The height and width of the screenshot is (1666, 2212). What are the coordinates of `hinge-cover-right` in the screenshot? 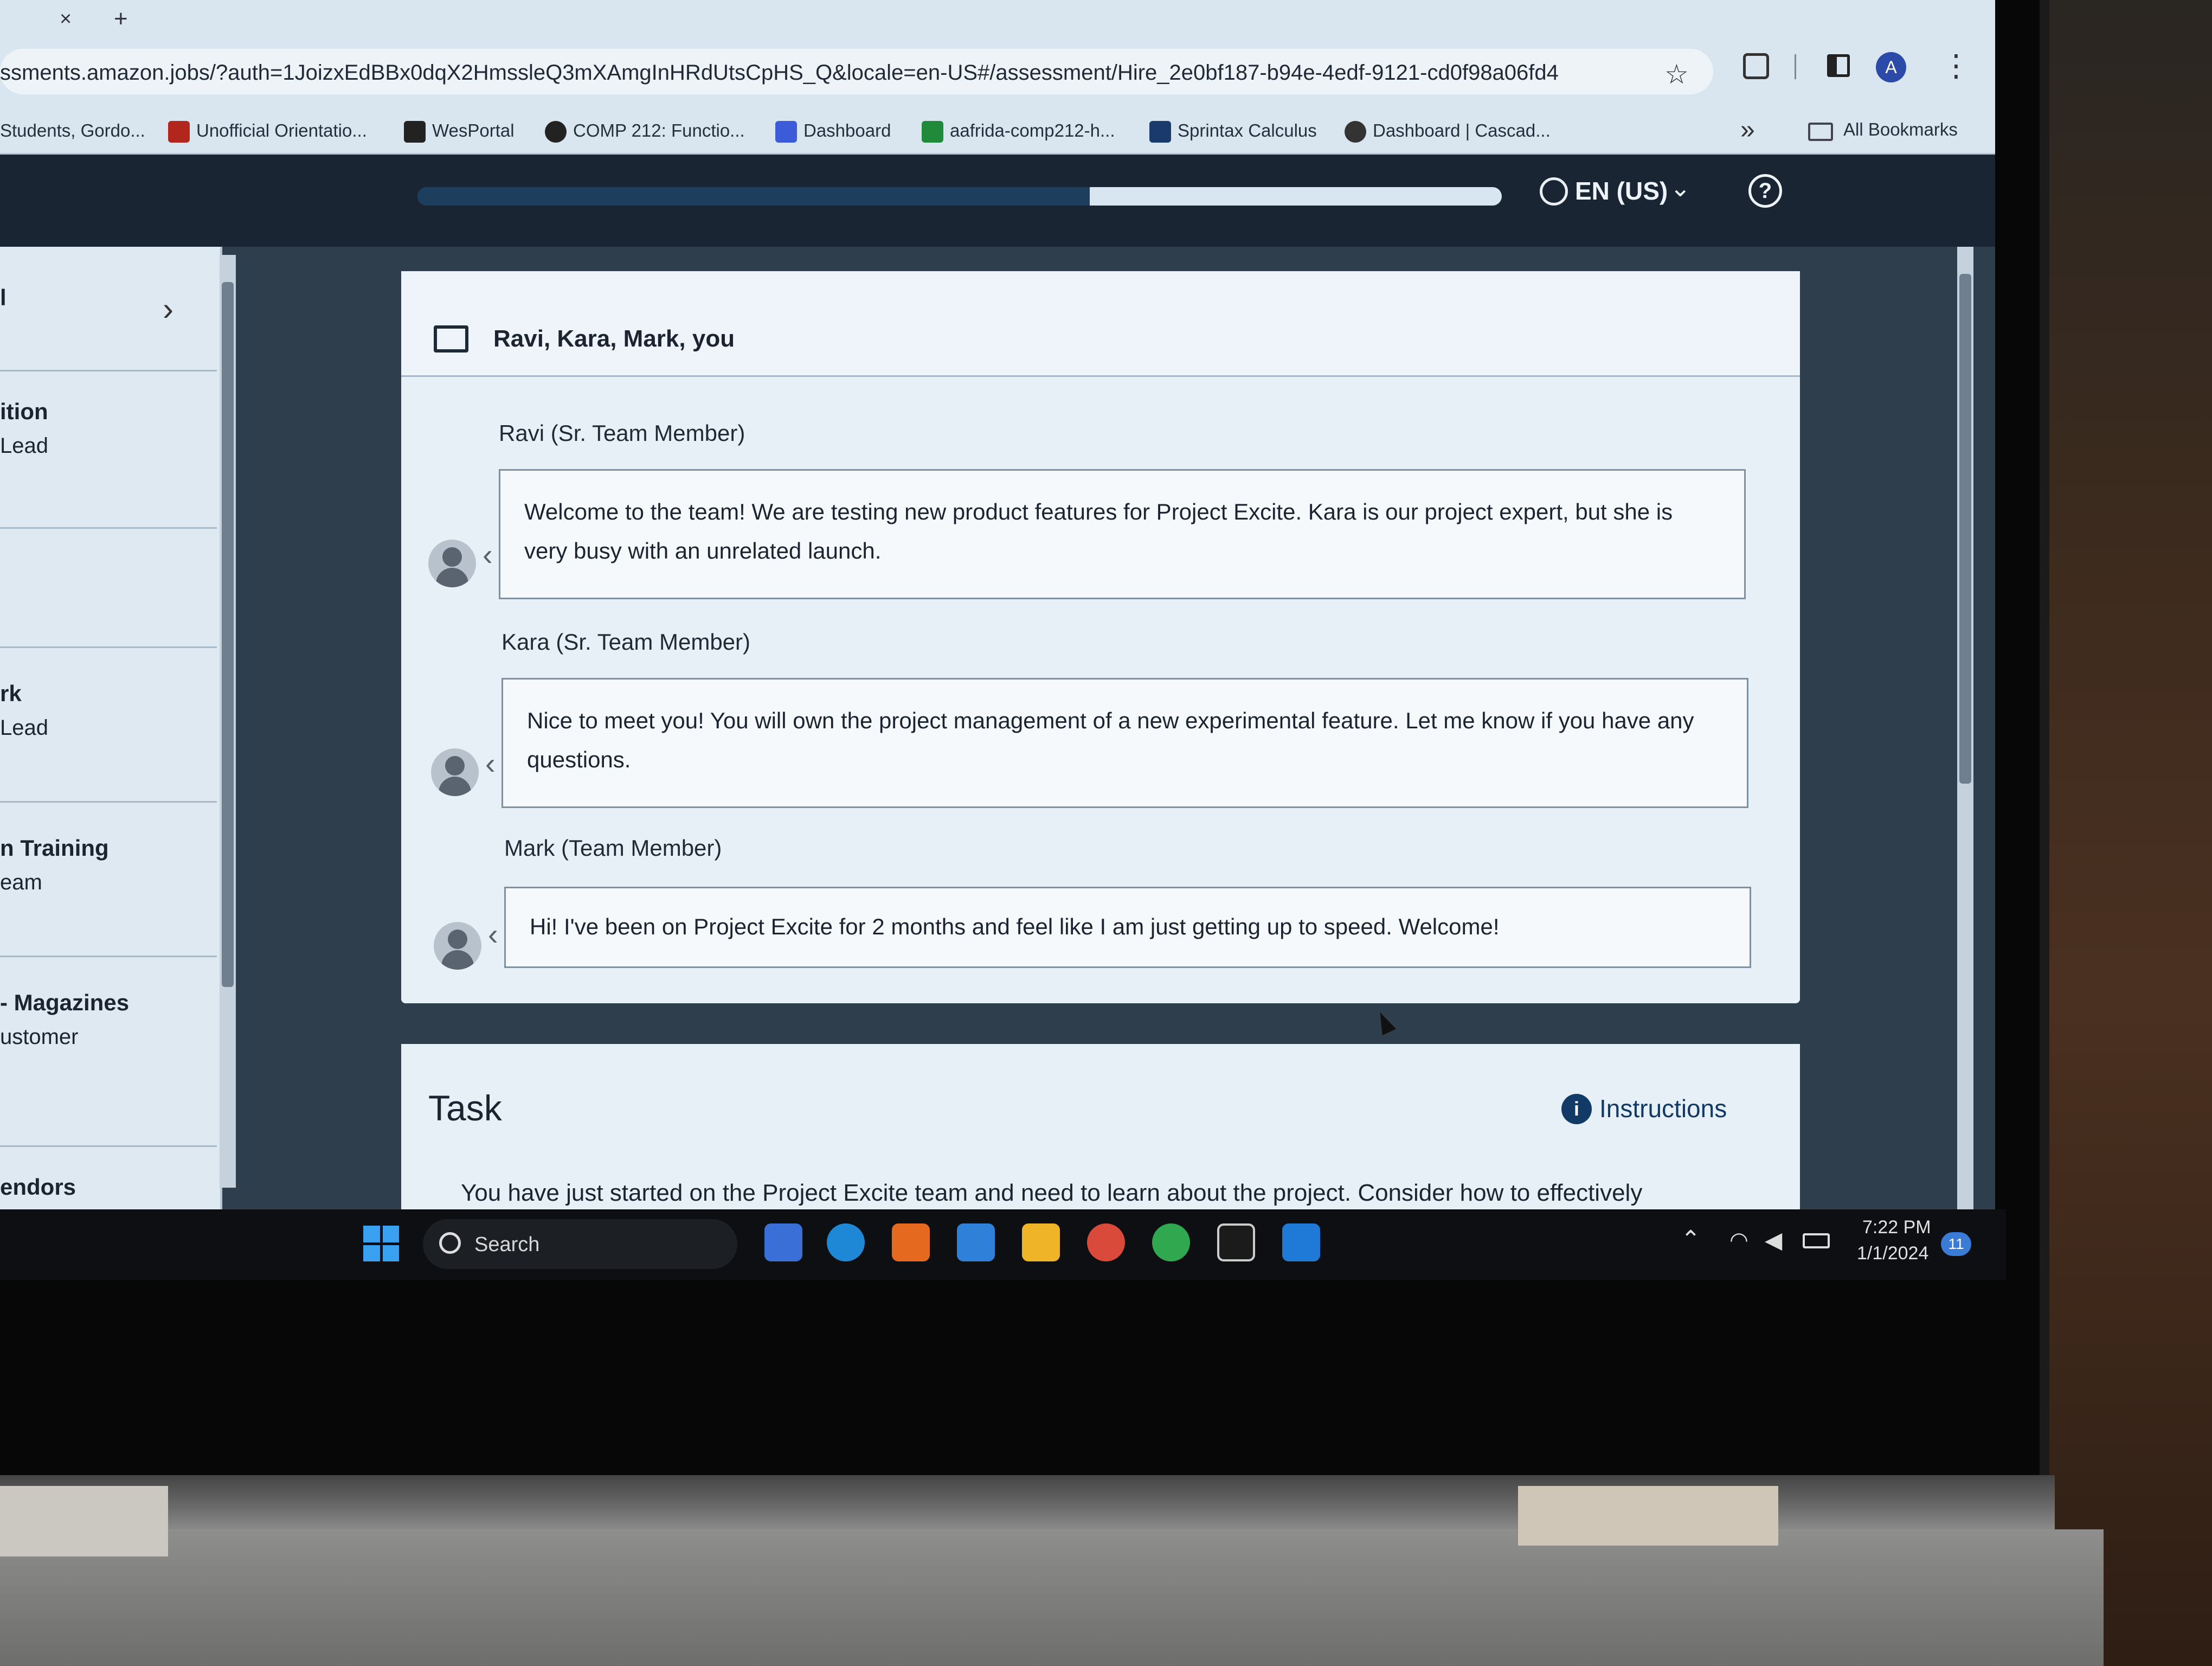 It's located at (1648, 1516).